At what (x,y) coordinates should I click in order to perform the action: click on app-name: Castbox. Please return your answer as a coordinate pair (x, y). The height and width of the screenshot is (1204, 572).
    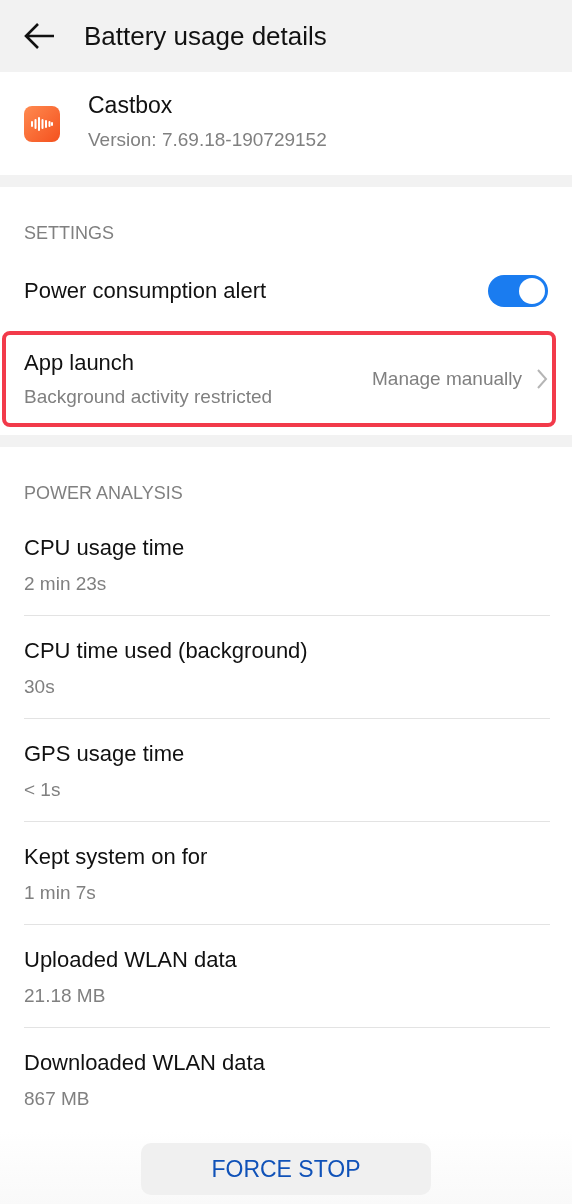
    Looking at the image, I should click on (131, 105).